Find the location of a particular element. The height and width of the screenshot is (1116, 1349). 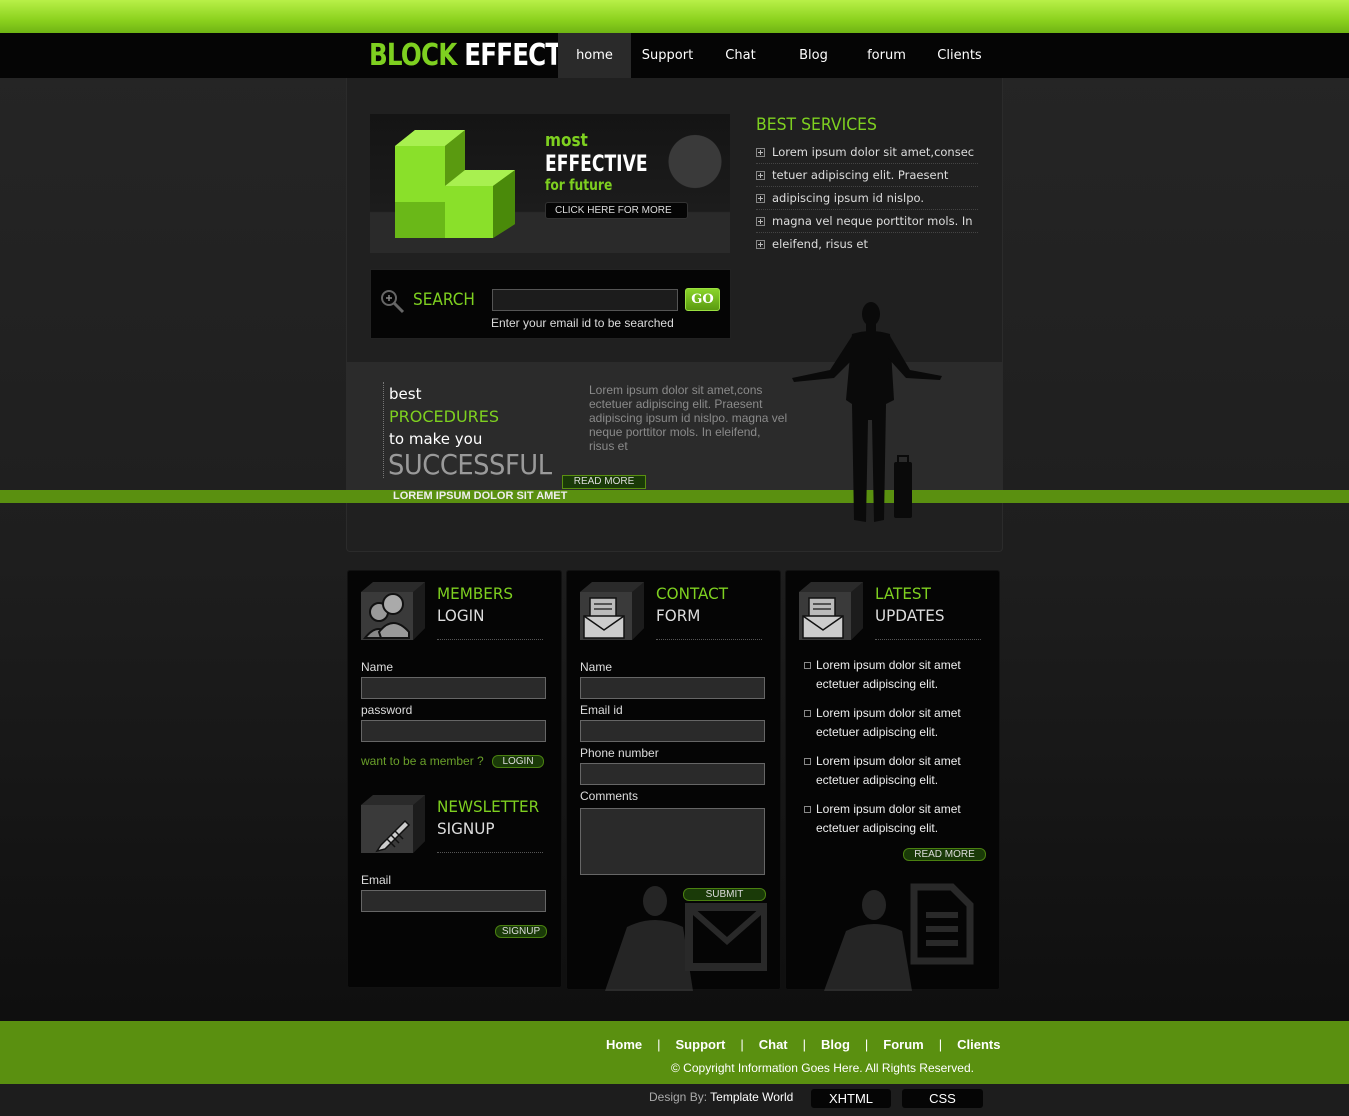

service-text: eleifend, risus et is located at coordinates (820, 244).